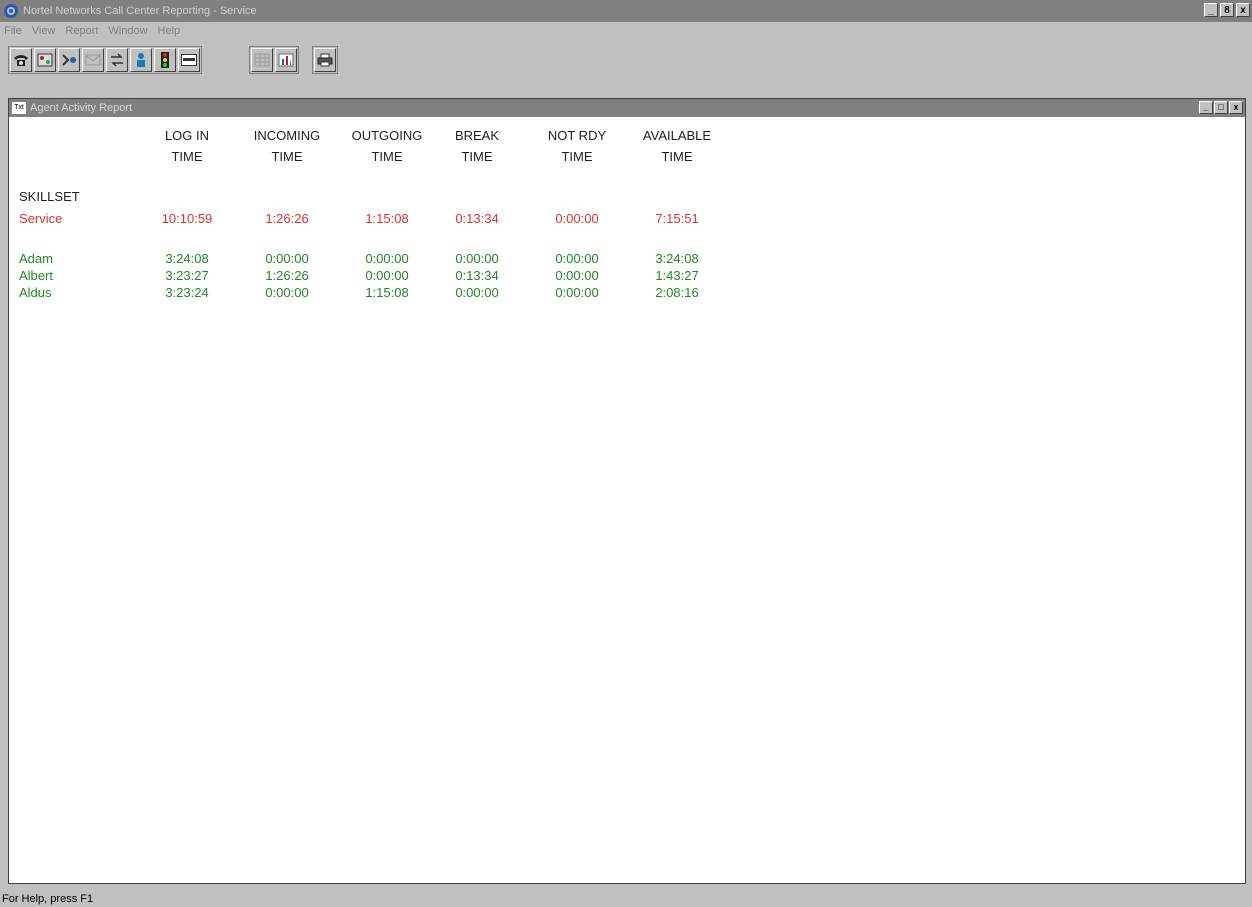  Describe the element at coordinates (187, 275) in the screenshot. I see `agent-log-in-time: 3:23:27` at that location.